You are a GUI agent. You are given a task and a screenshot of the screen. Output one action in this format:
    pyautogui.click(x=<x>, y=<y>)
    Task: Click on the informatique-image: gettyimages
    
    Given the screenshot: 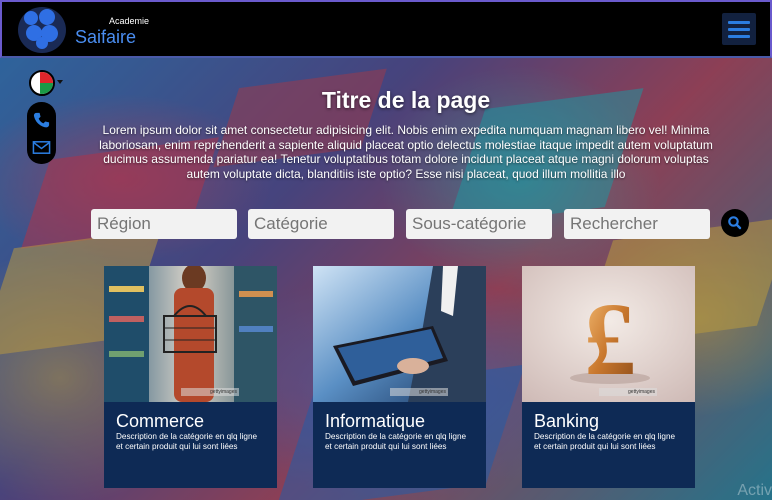 What is the action you would take?
    pyautogui.click(x=399, y=334)
    